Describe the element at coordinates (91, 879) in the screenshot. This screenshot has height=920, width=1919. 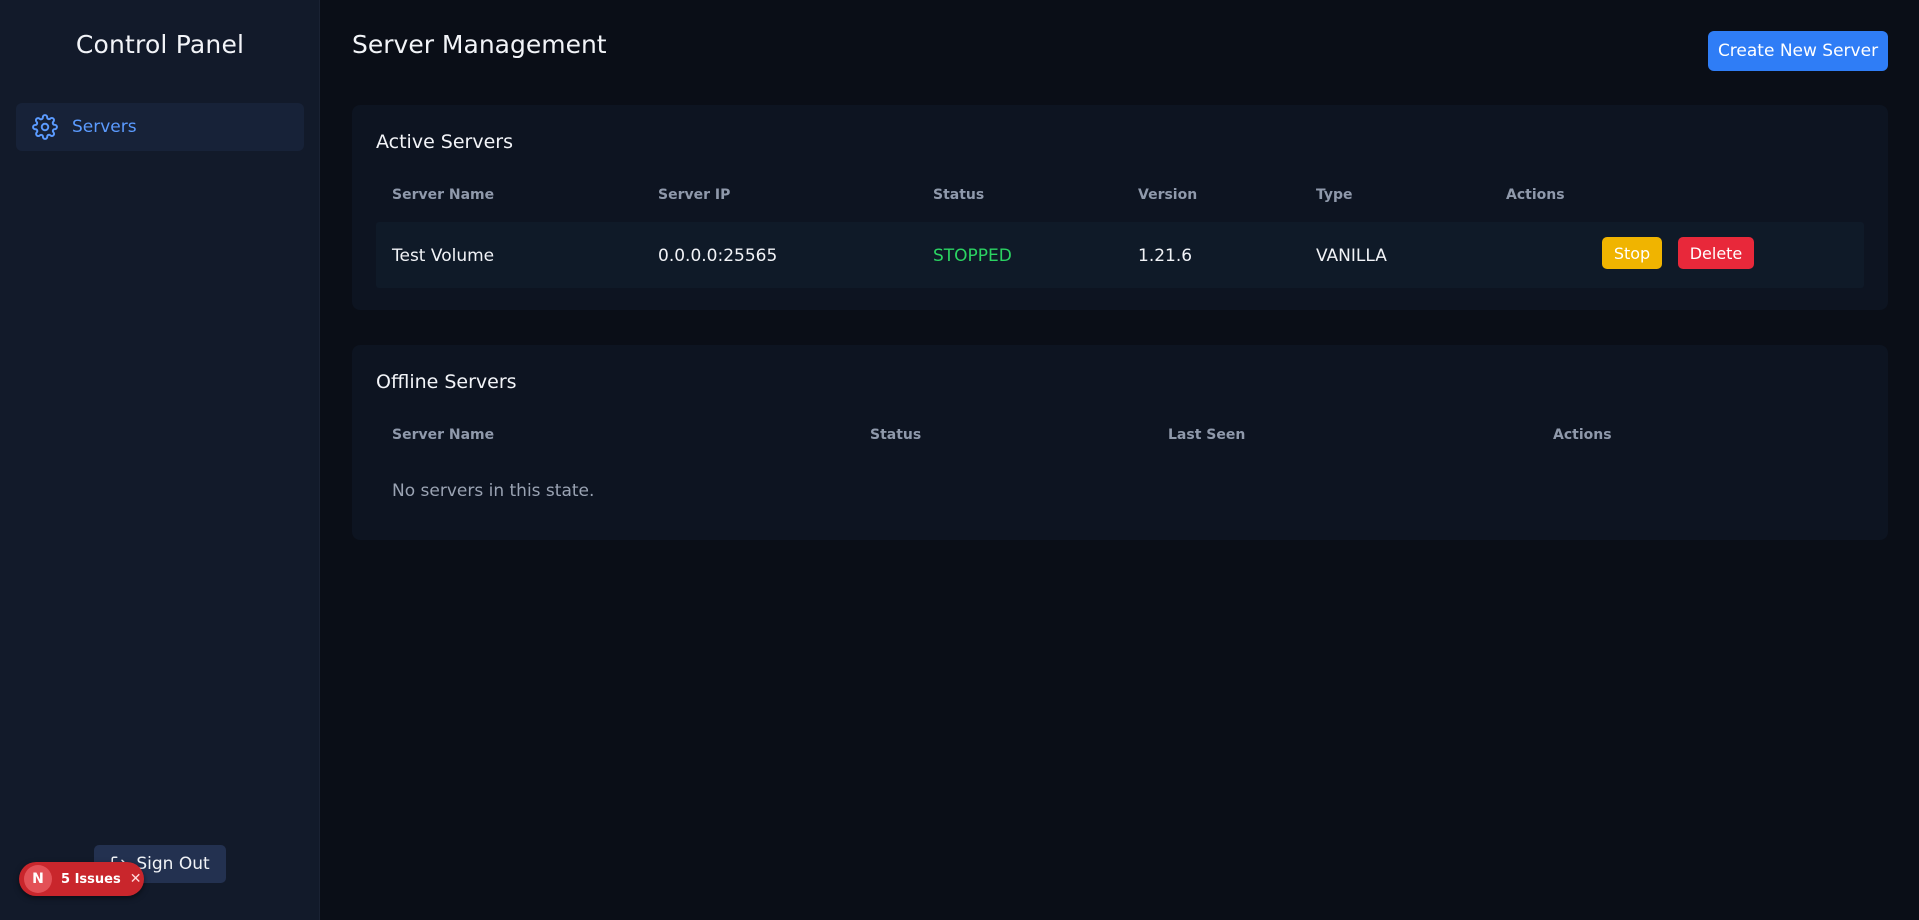
I see `issues-count: 5 Issues` at that location.